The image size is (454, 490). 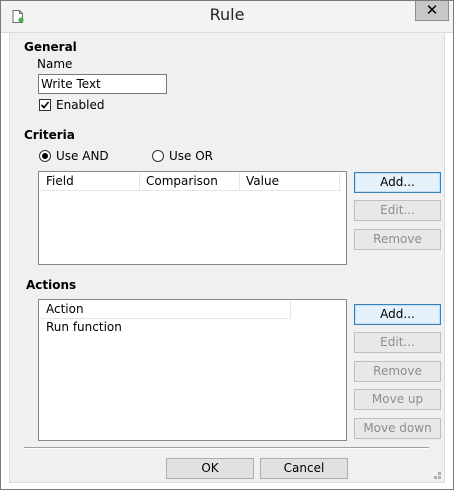 What do you see at coordinates (227, 14) in the screenshot?
I see `window-title: Rule` at bounding box center [227, 14].